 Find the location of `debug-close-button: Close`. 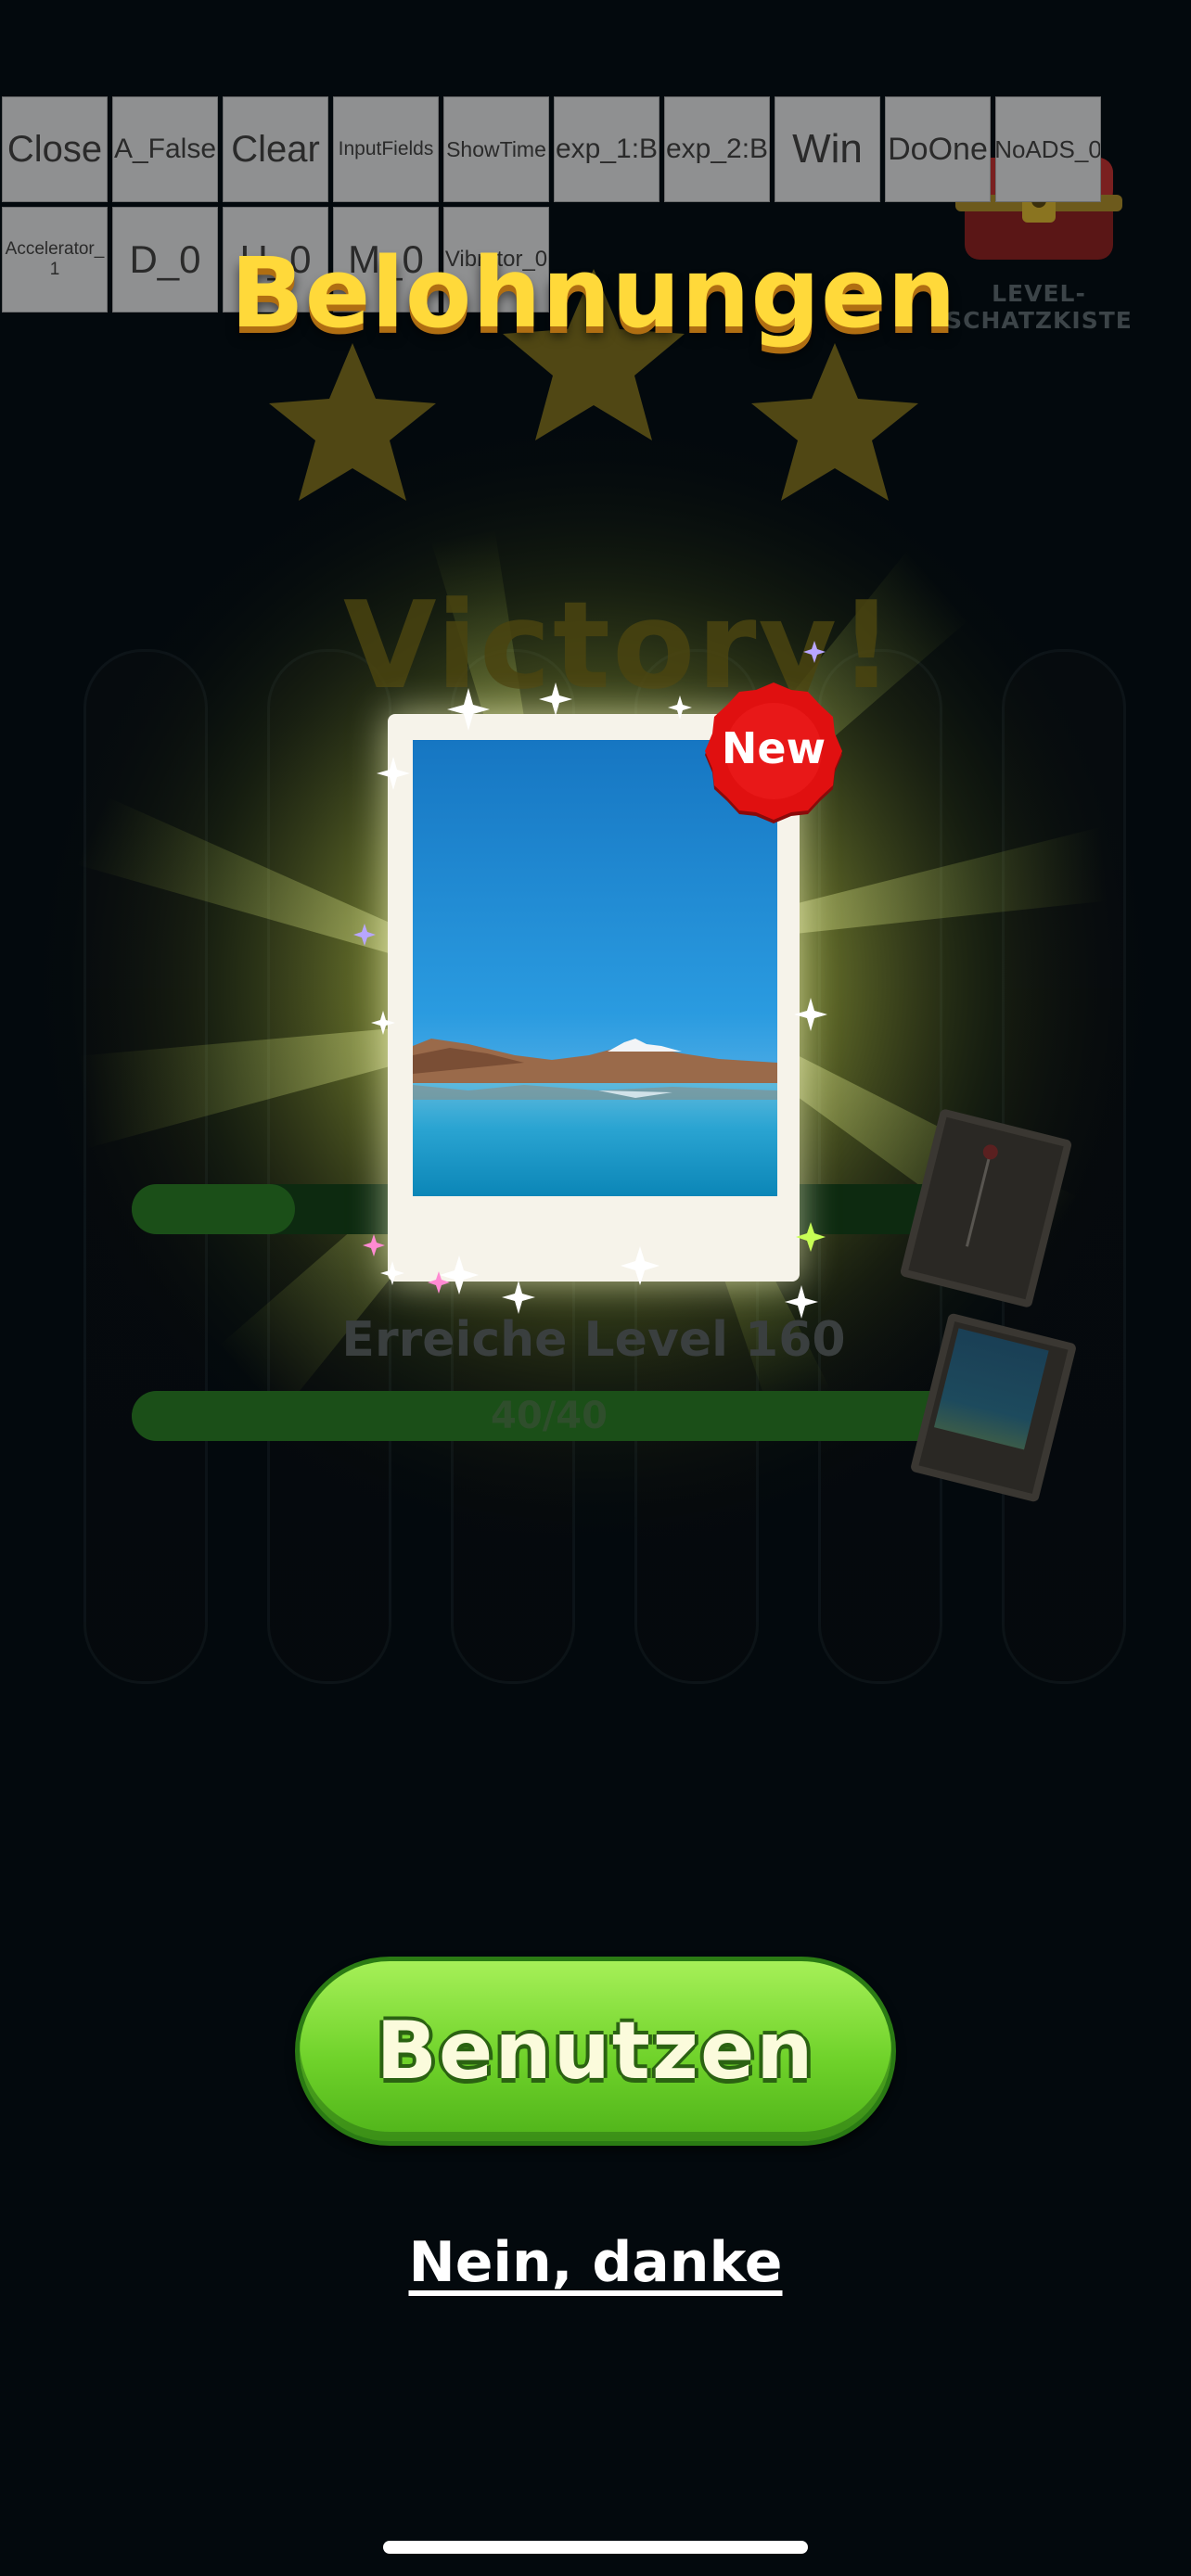

debug-close-button: Close is located at coordinates (55, 149).